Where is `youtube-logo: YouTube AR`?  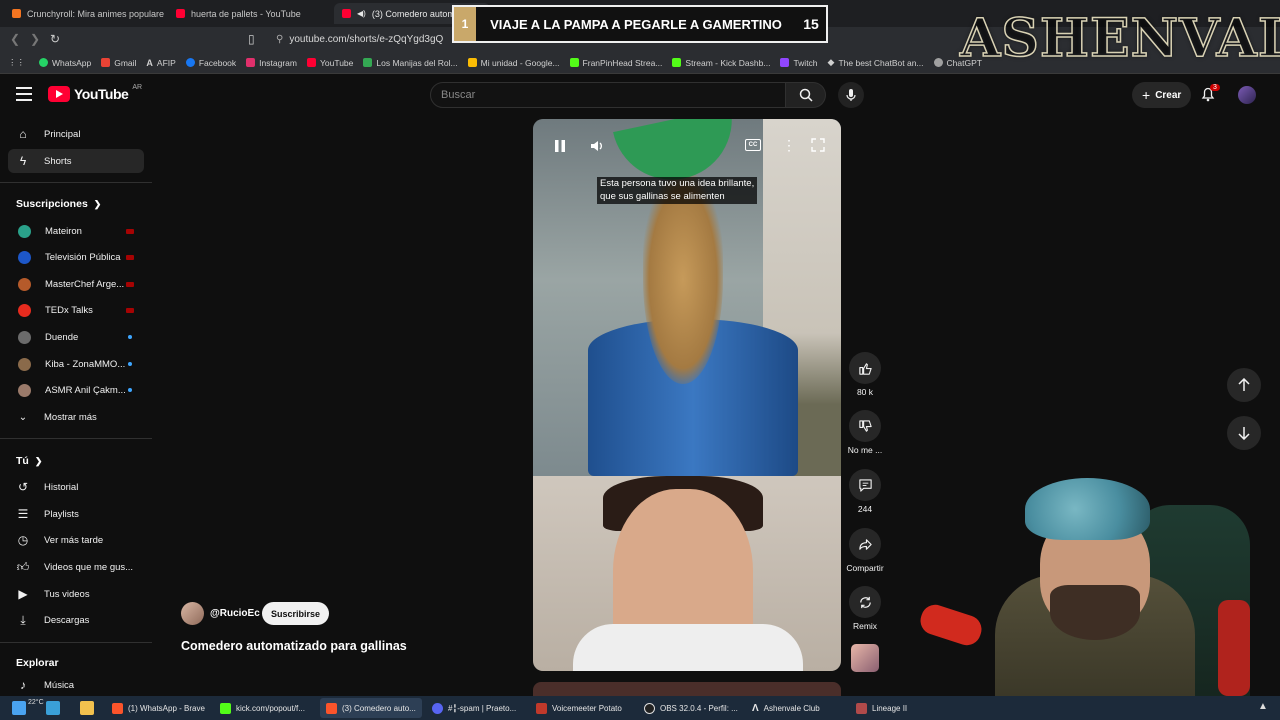 youtube-logo: YouTube AR is located at coordinates (95, 93).